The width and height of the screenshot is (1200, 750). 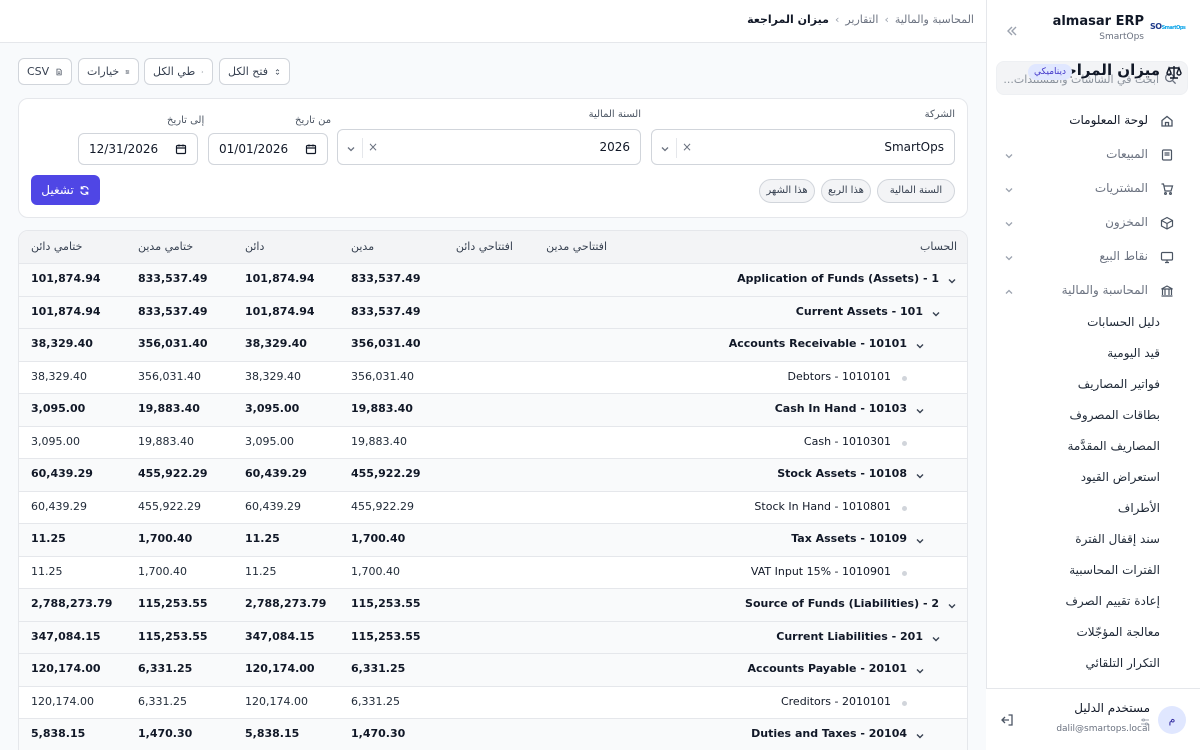 I want to click on expand-all-label: فتح الكل, so click(x=248, y=71).